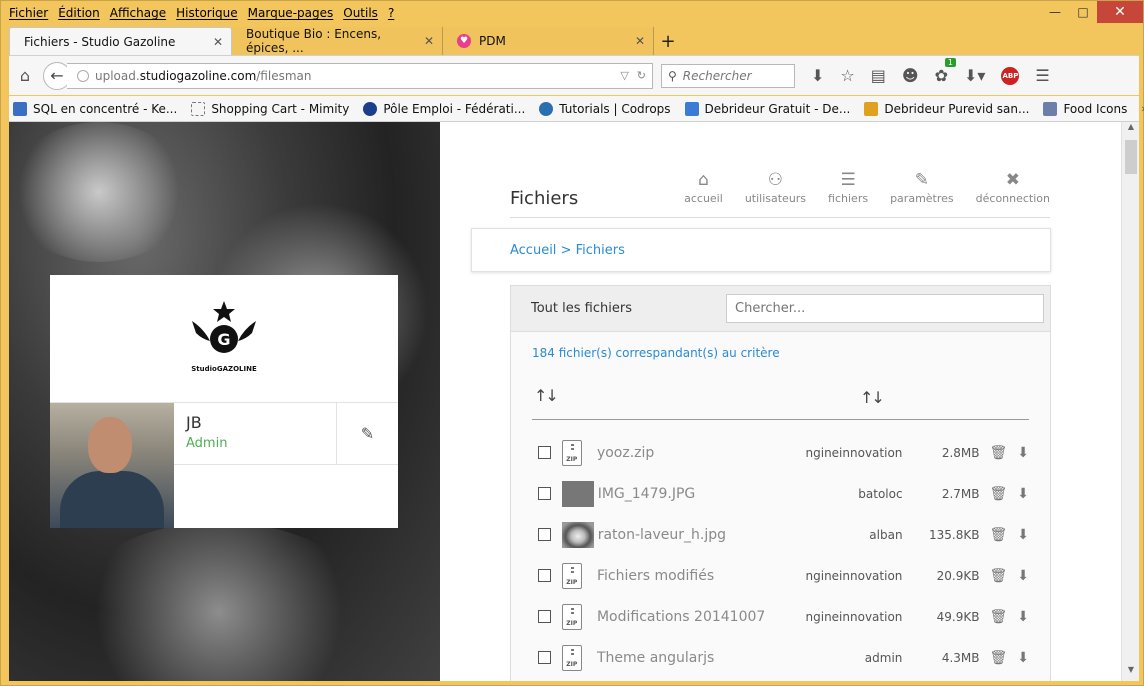 The height and width of the screenshot is (686, 1144). I want to click on reading-list-icon: ▤, so click(878, 75).